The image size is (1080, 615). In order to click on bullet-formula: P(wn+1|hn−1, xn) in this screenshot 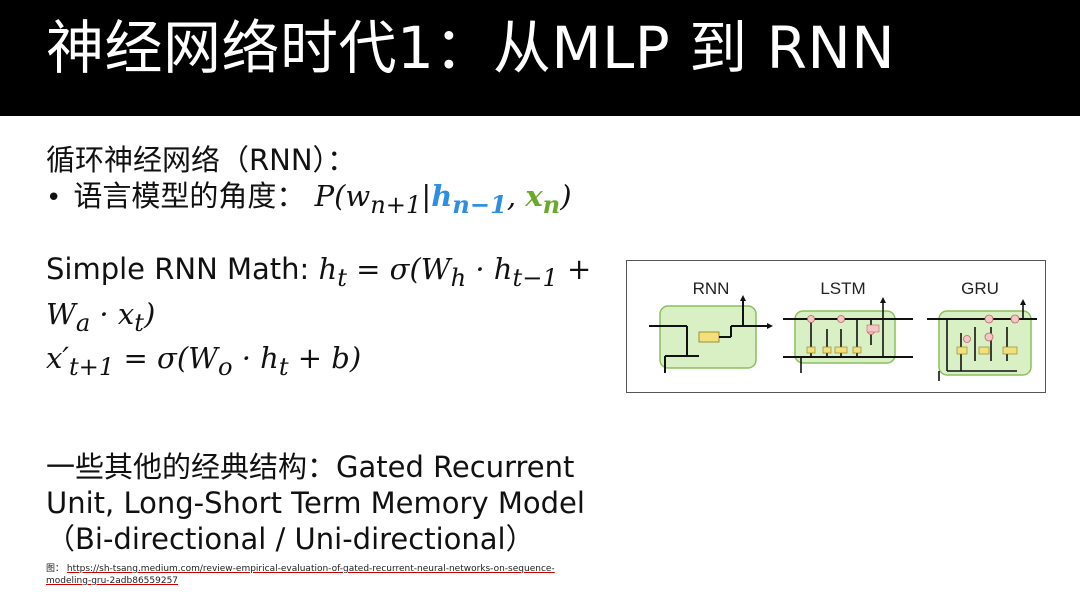, I will do `click(443, 199)`.